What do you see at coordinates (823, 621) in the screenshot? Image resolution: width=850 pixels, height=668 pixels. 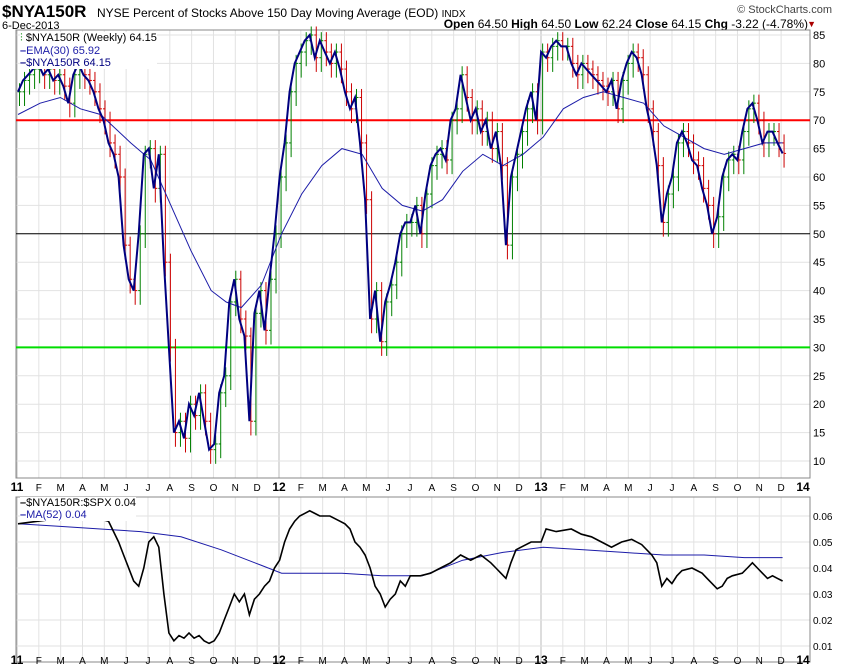 I see `y-tick-label: 0.02` at bounding box center [823, 621].